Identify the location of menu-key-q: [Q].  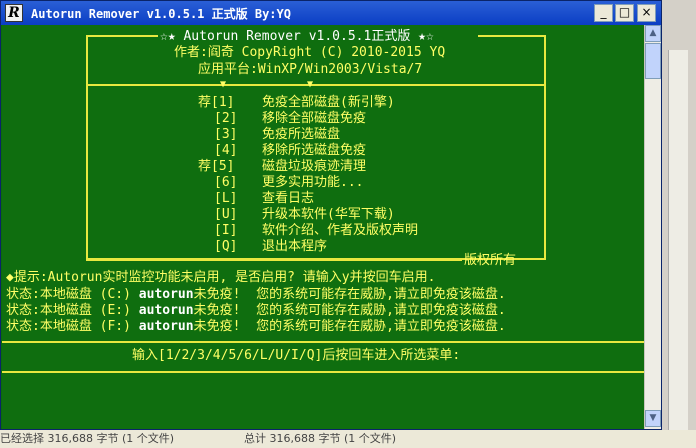
(225, 247).